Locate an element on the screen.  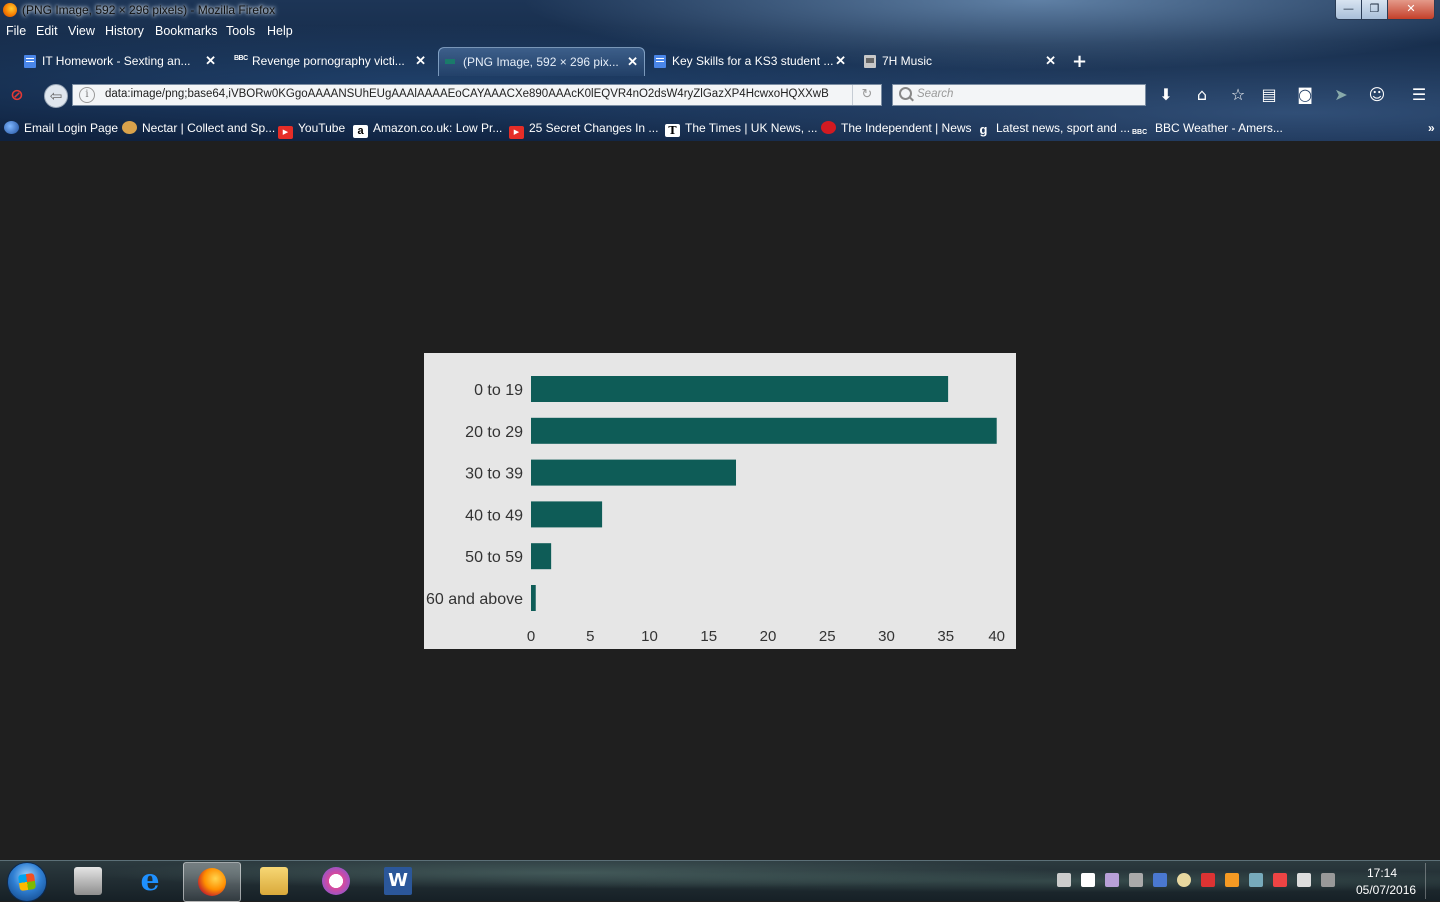
itunes-icon is located at coordinates (336, 881).